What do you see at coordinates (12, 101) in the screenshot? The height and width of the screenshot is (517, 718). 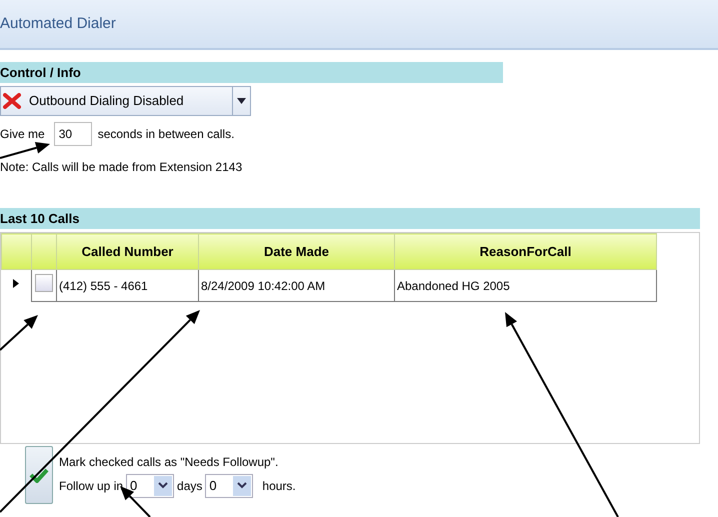 I see `cross-icon` at bounding box center [12, 101].